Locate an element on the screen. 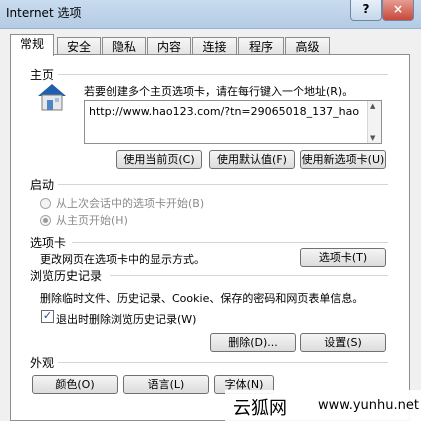  startup-radio-home is located at coordinates (45, 220).